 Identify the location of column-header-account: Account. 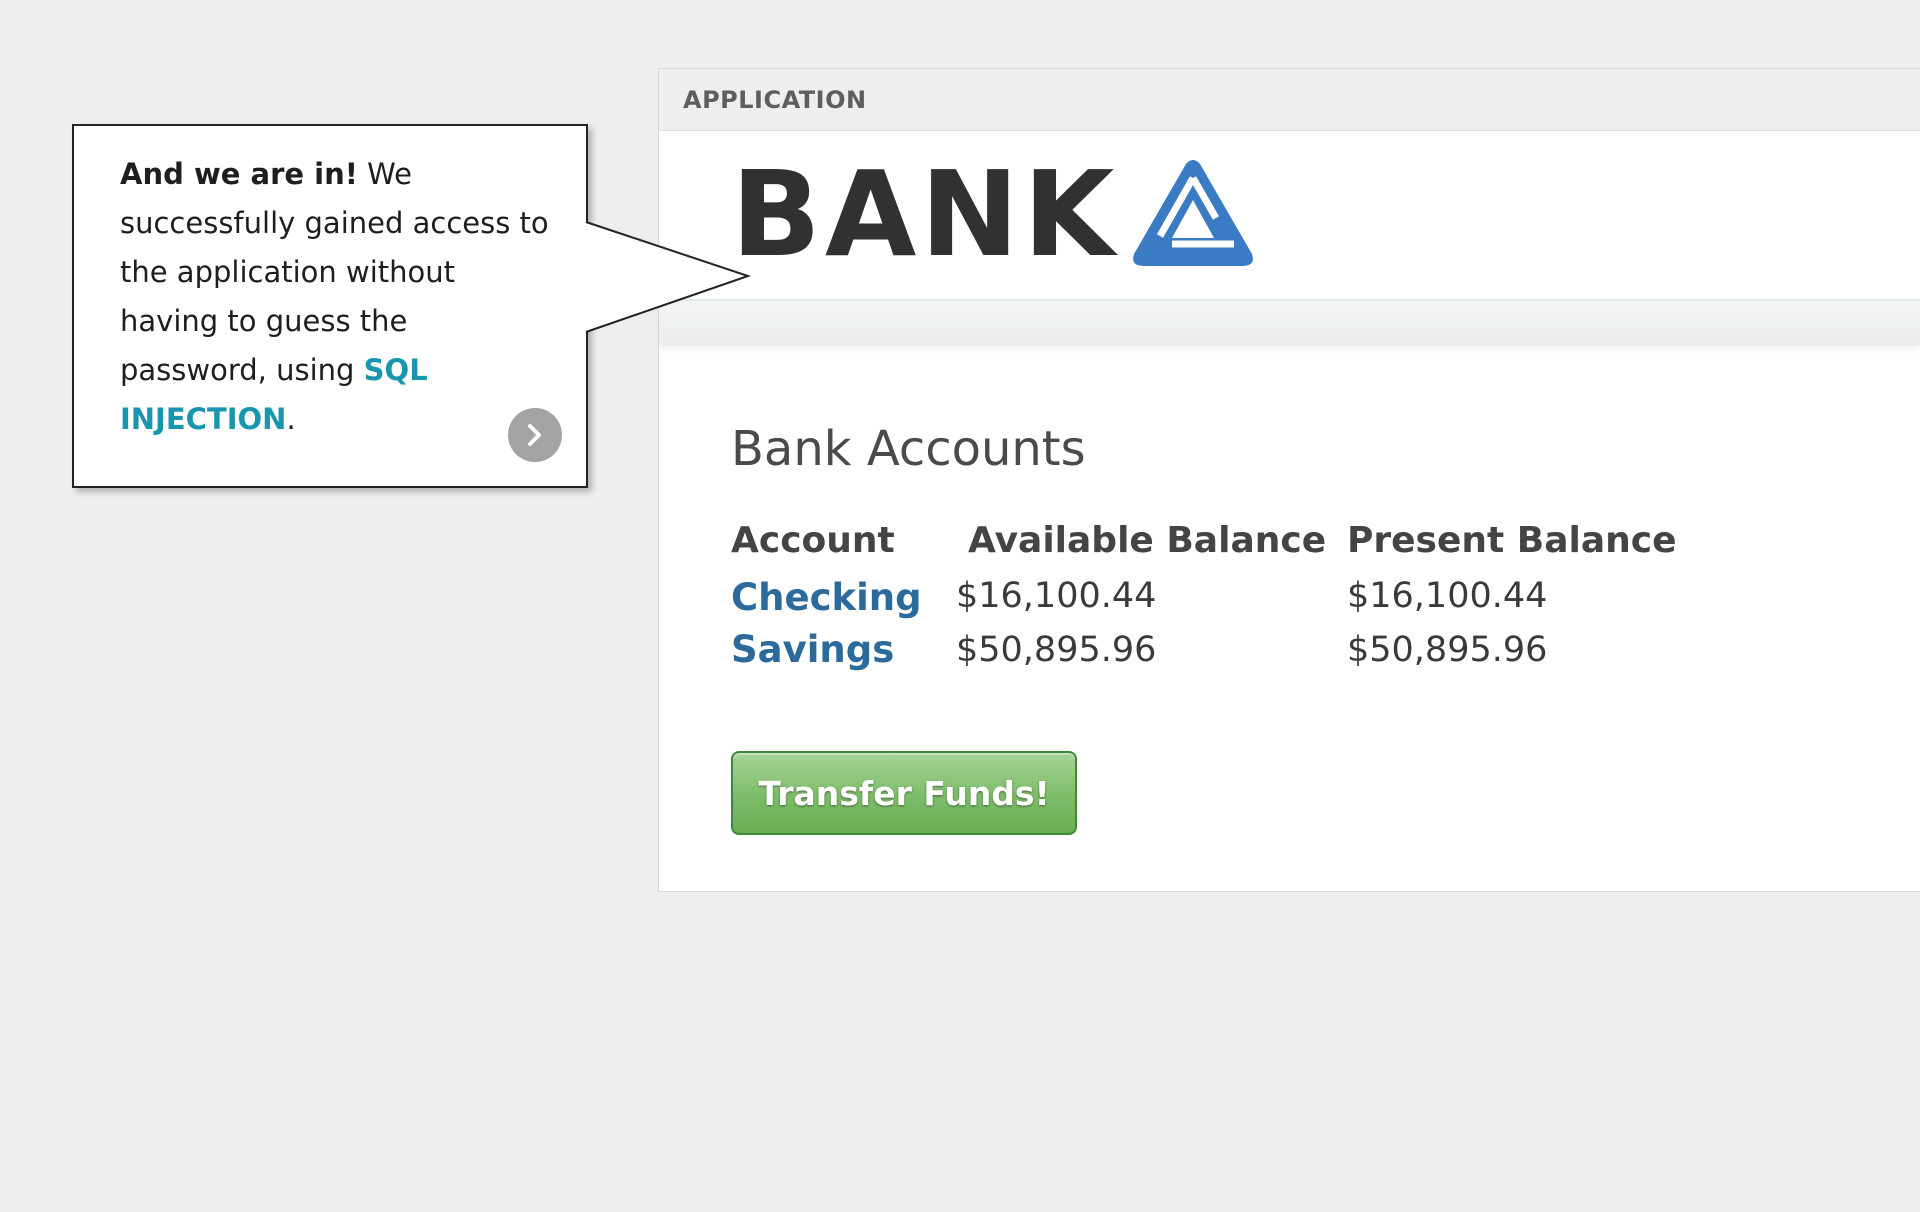
(813, 540).